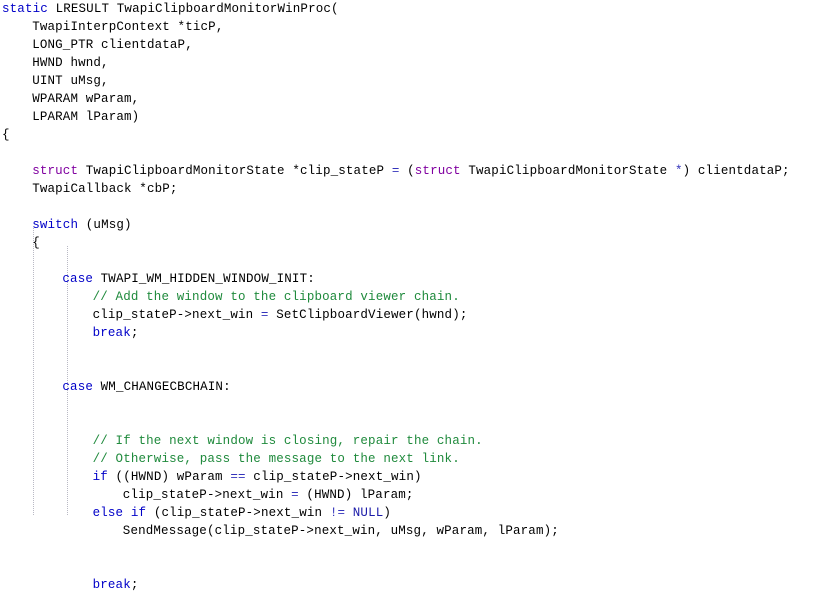  What do you see at coordinates (418, 279) in the screenshot?
I see `code-line: case TWAPI_WM_HIDDEN_WINDOW_INIT:` at bounding box center [418, 279].